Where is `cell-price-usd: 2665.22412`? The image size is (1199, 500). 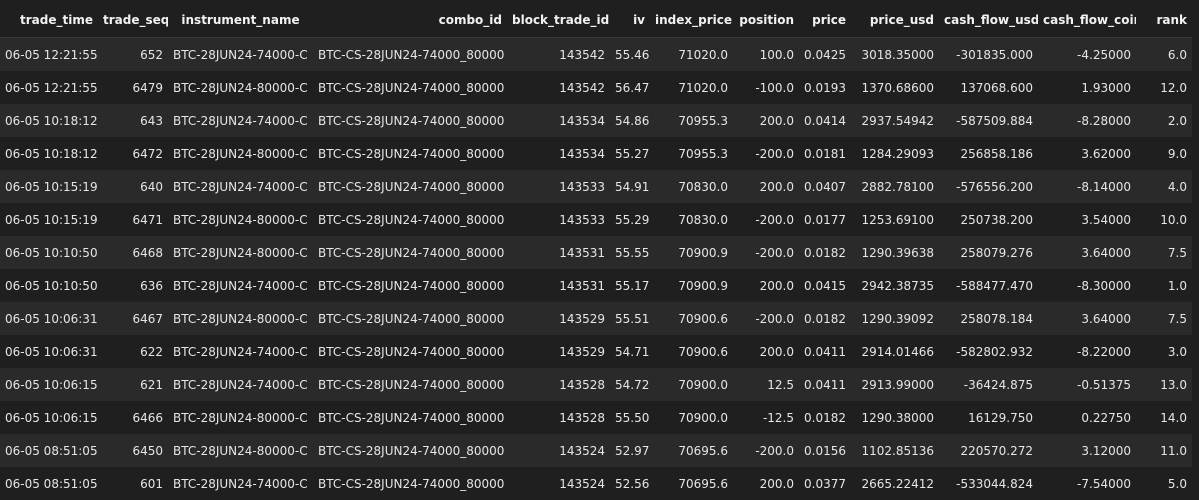 cell-price-usd: 2665.22412 is located at coordinates (895, 483).